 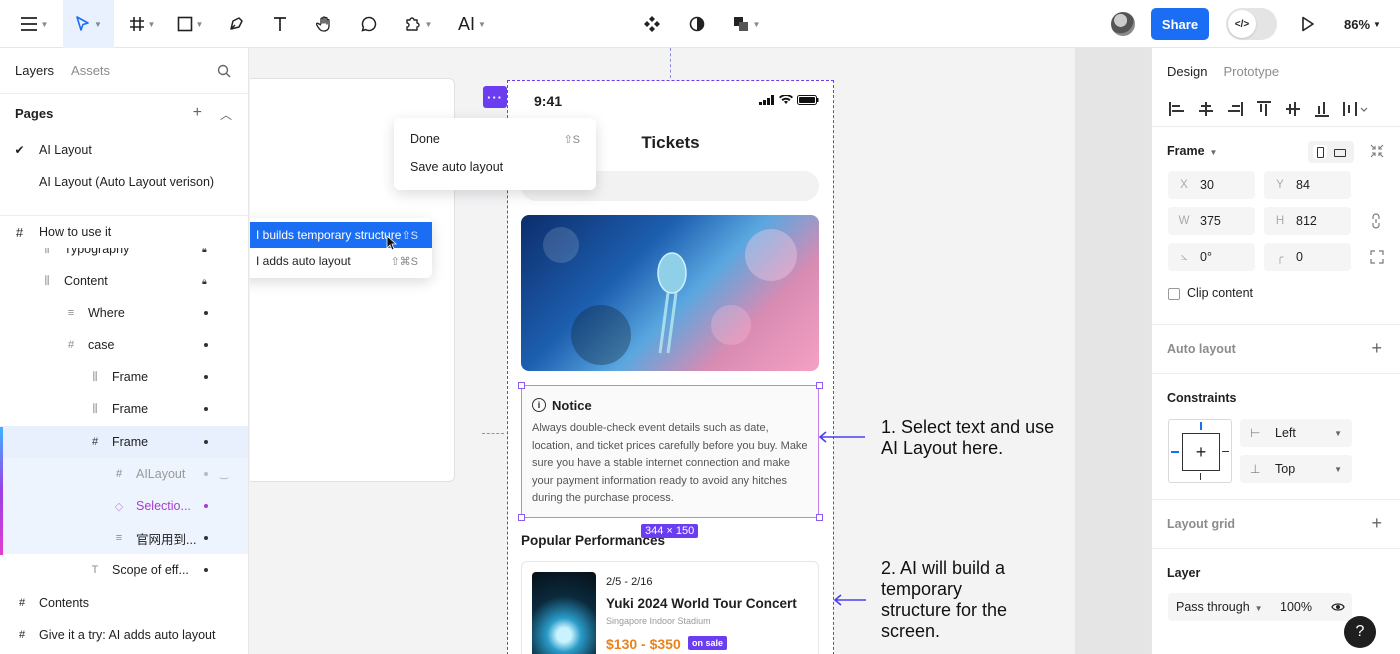 I want to click on menu-item-done: Done ⇧S, so click(x=495, y=139).